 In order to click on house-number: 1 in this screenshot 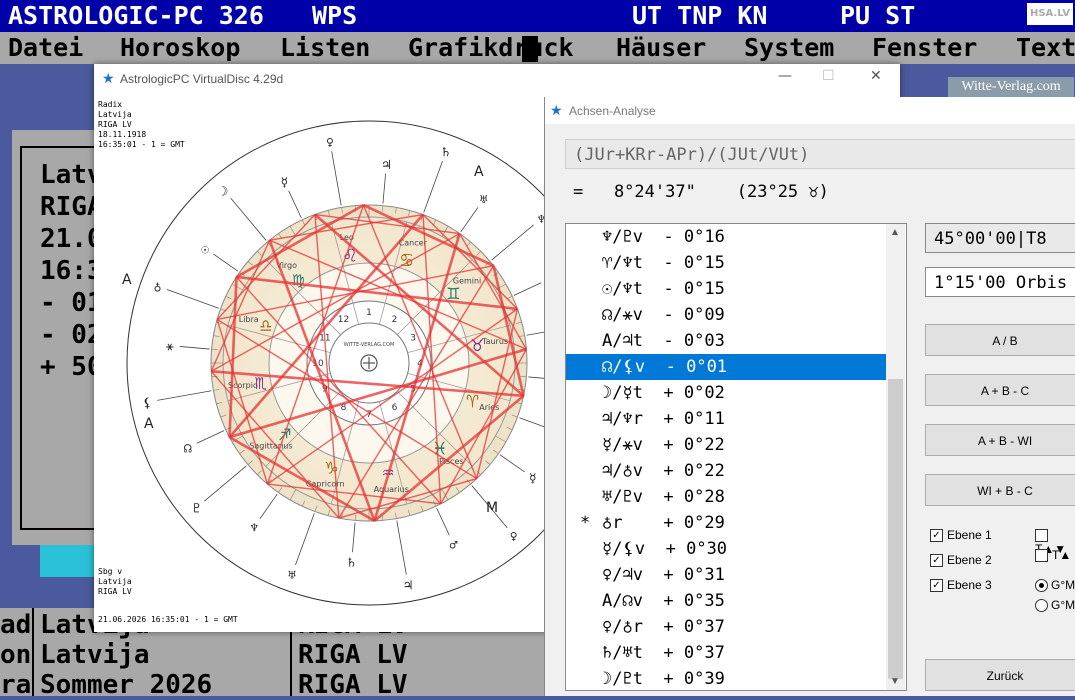, I will do `click(369, 313)`.